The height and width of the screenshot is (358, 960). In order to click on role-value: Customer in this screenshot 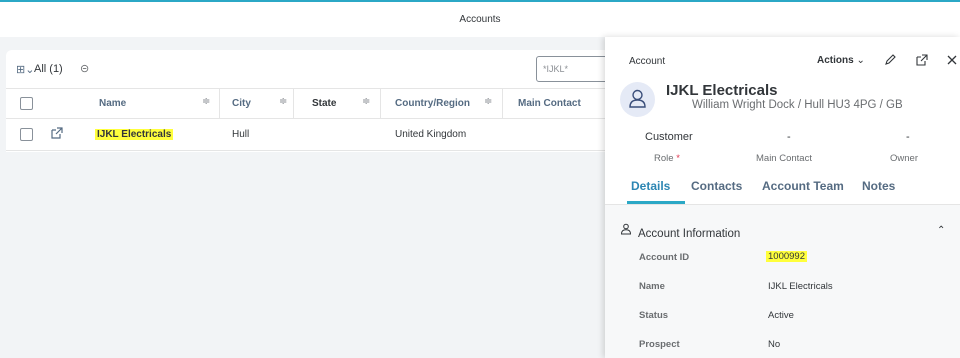, I will do `click(669, 137)`.